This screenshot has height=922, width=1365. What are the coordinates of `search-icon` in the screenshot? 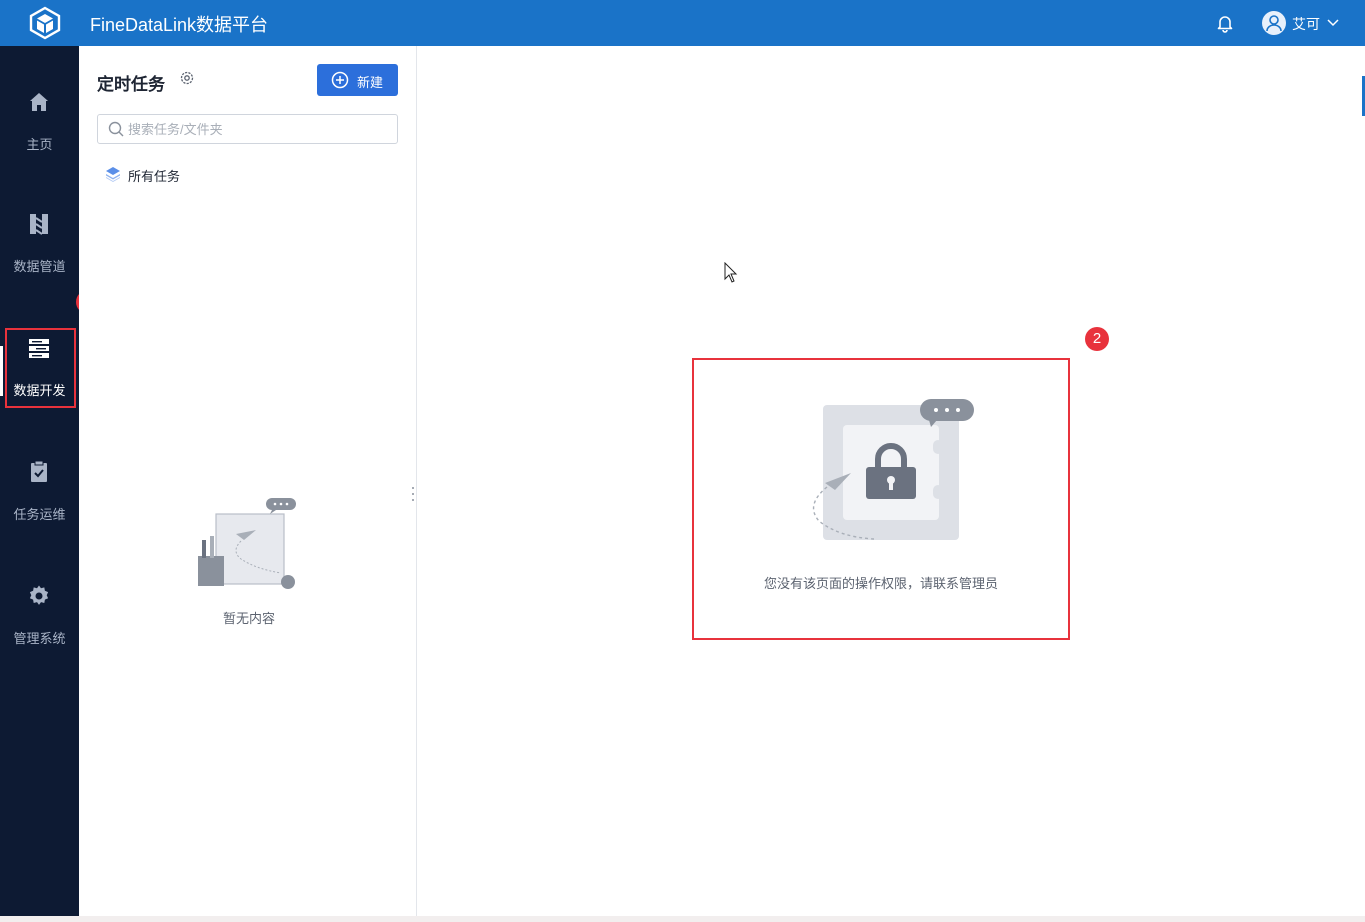 It's located at (116, 129).